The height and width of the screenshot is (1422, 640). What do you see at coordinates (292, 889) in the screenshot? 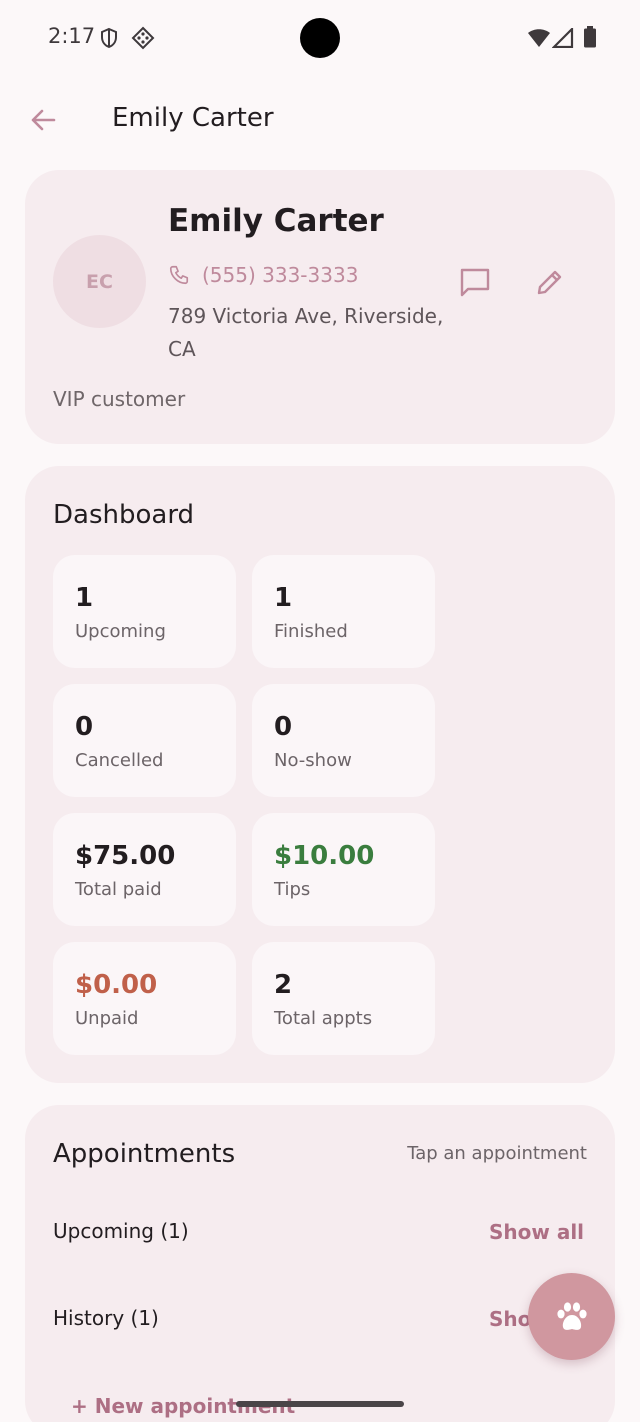
I see `stat-label: Tips` at bounding box center [292, 889].